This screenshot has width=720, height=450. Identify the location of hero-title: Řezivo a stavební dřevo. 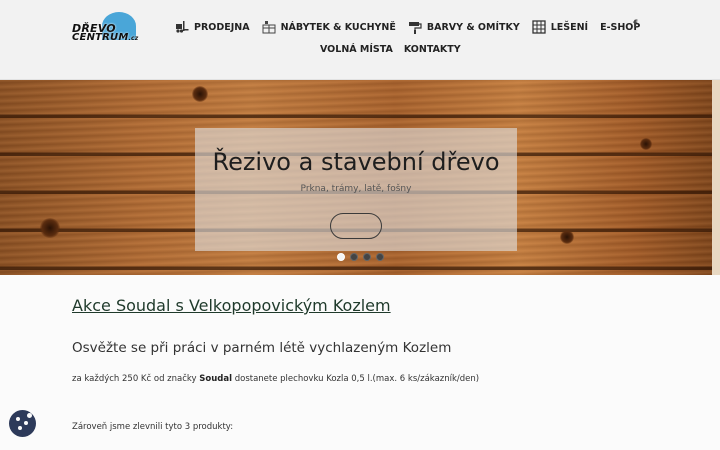
(356, 162).